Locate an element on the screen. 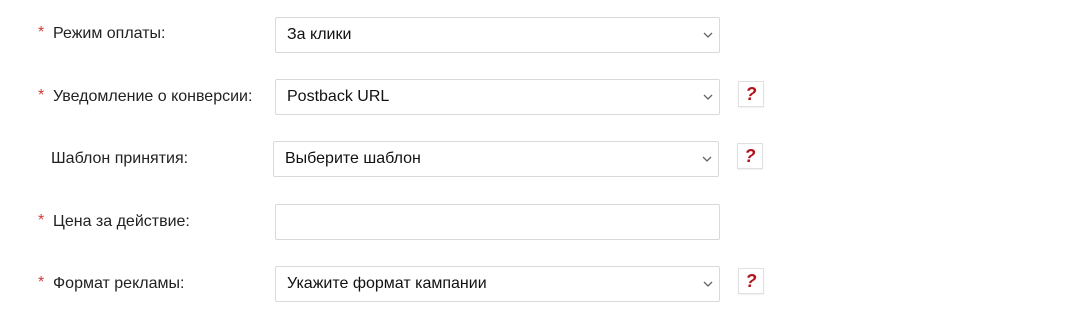 The image size is (1080, 317). acceptance-template-label: Шаблон принятия: is located at coordinates (120, 158).